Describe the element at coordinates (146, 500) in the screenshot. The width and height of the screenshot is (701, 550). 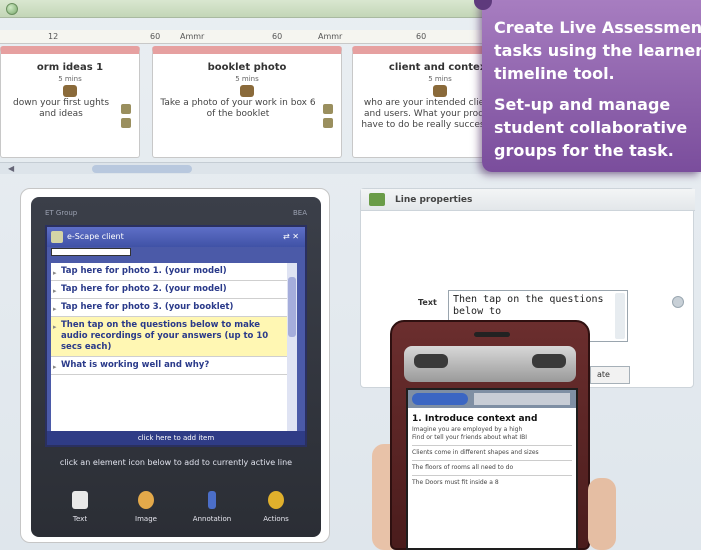
I see `image-icon` at that location.